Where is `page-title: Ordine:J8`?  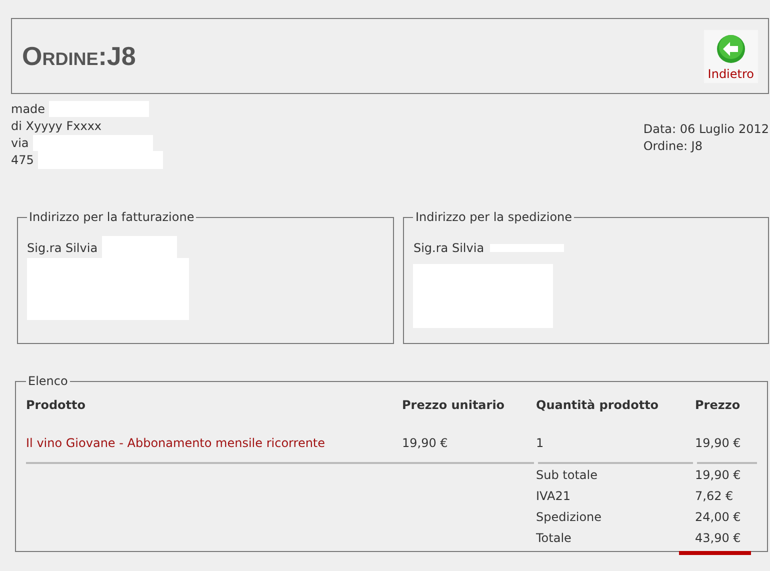 page-title: Ordine:J8 is located at coordinates (79, 56).